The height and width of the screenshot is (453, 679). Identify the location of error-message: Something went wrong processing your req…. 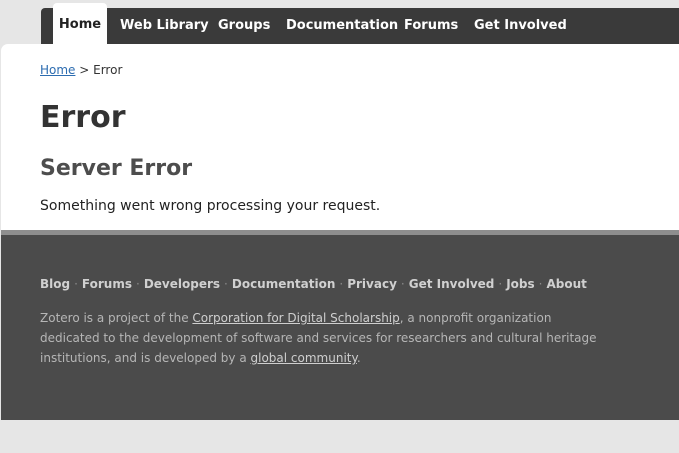
(210, 206).